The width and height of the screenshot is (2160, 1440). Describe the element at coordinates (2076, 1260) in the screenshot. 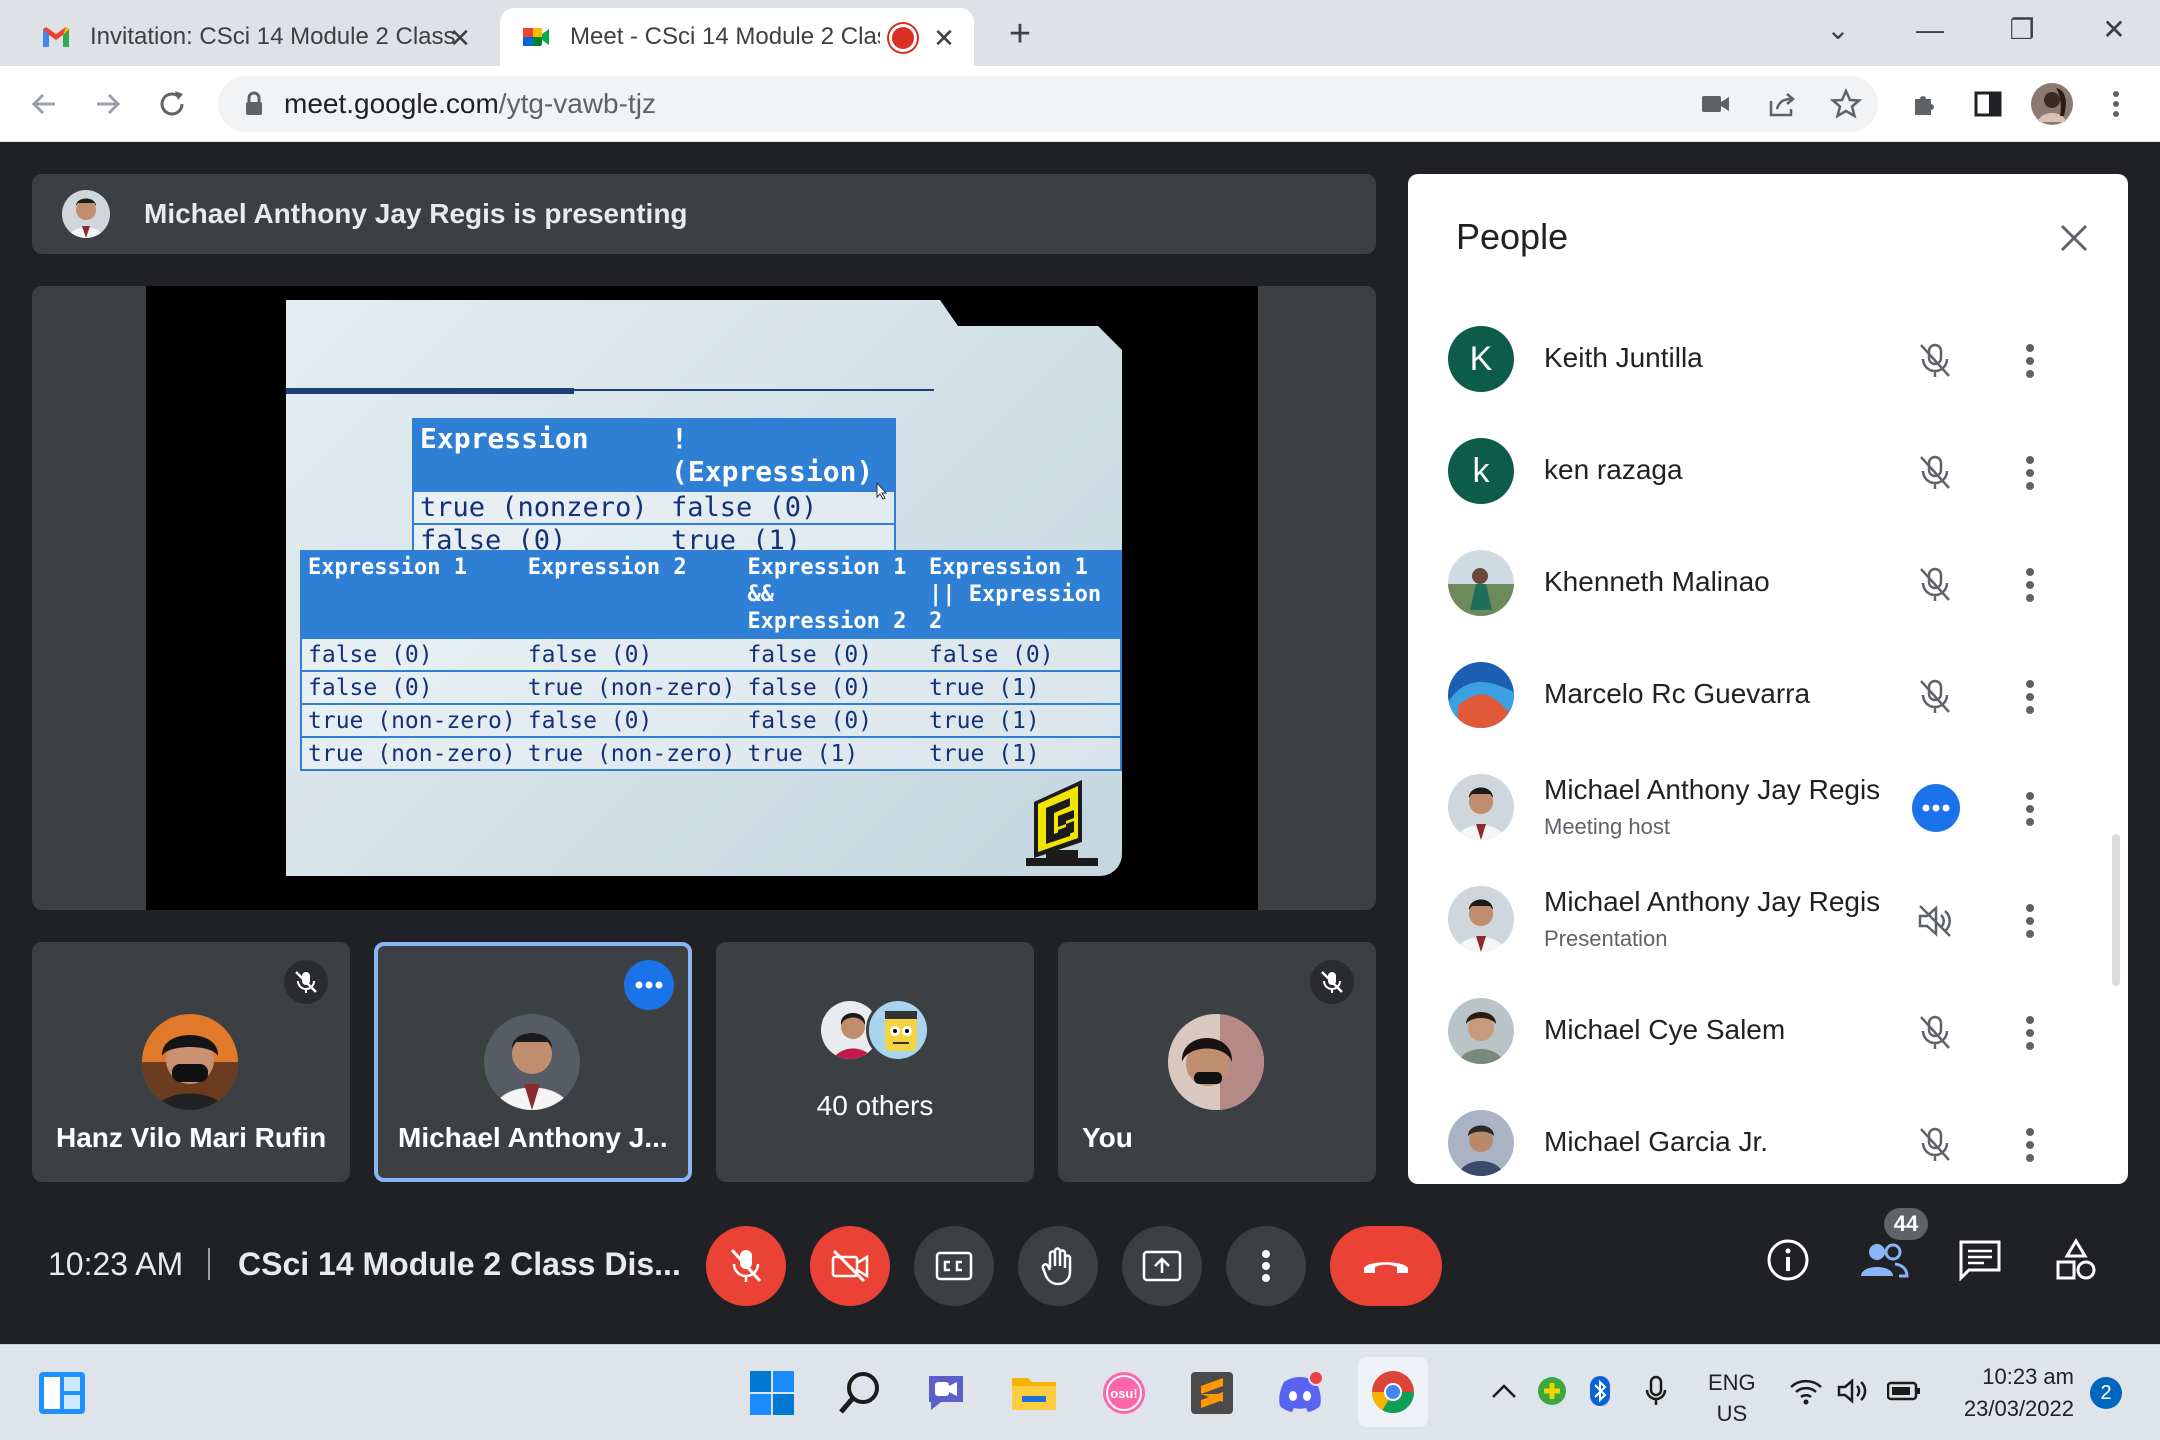

I see `activities-icon` at that location.